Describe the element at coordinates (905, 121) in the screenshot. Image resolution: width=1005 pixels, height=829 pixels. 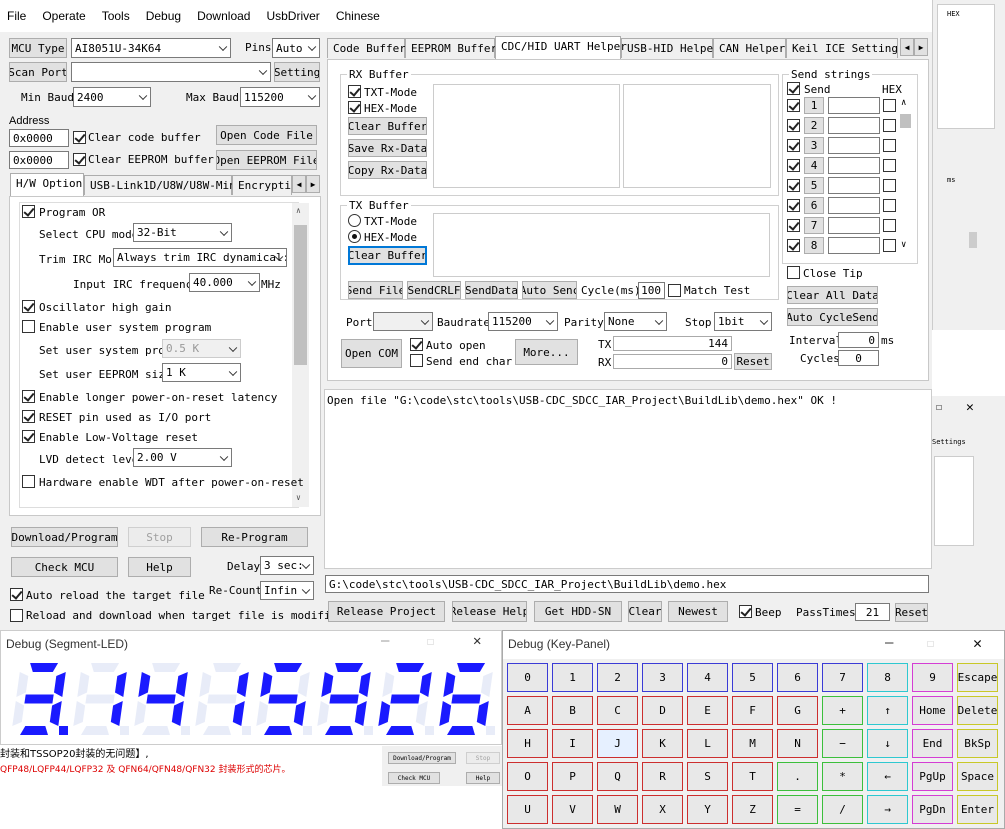
I see `send-scroll-thumb` at that location.